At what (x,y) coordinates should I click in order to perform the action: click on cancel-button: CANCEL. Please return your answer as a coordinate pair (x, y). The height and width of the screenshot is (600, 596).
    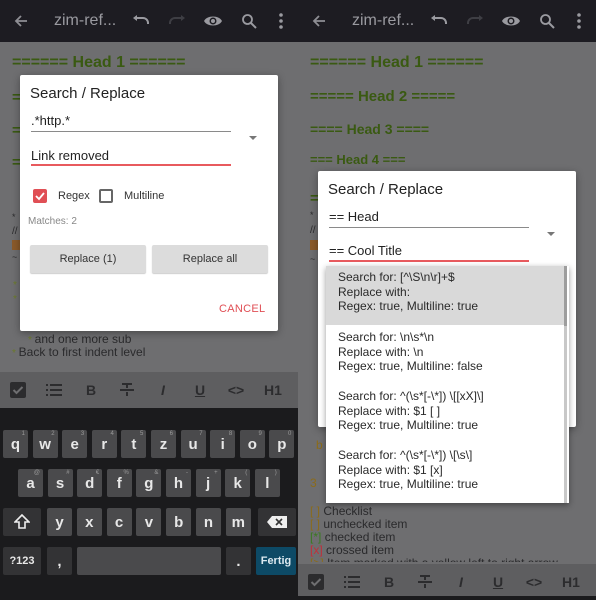
    Looking at the image, I should click on (242, 309).